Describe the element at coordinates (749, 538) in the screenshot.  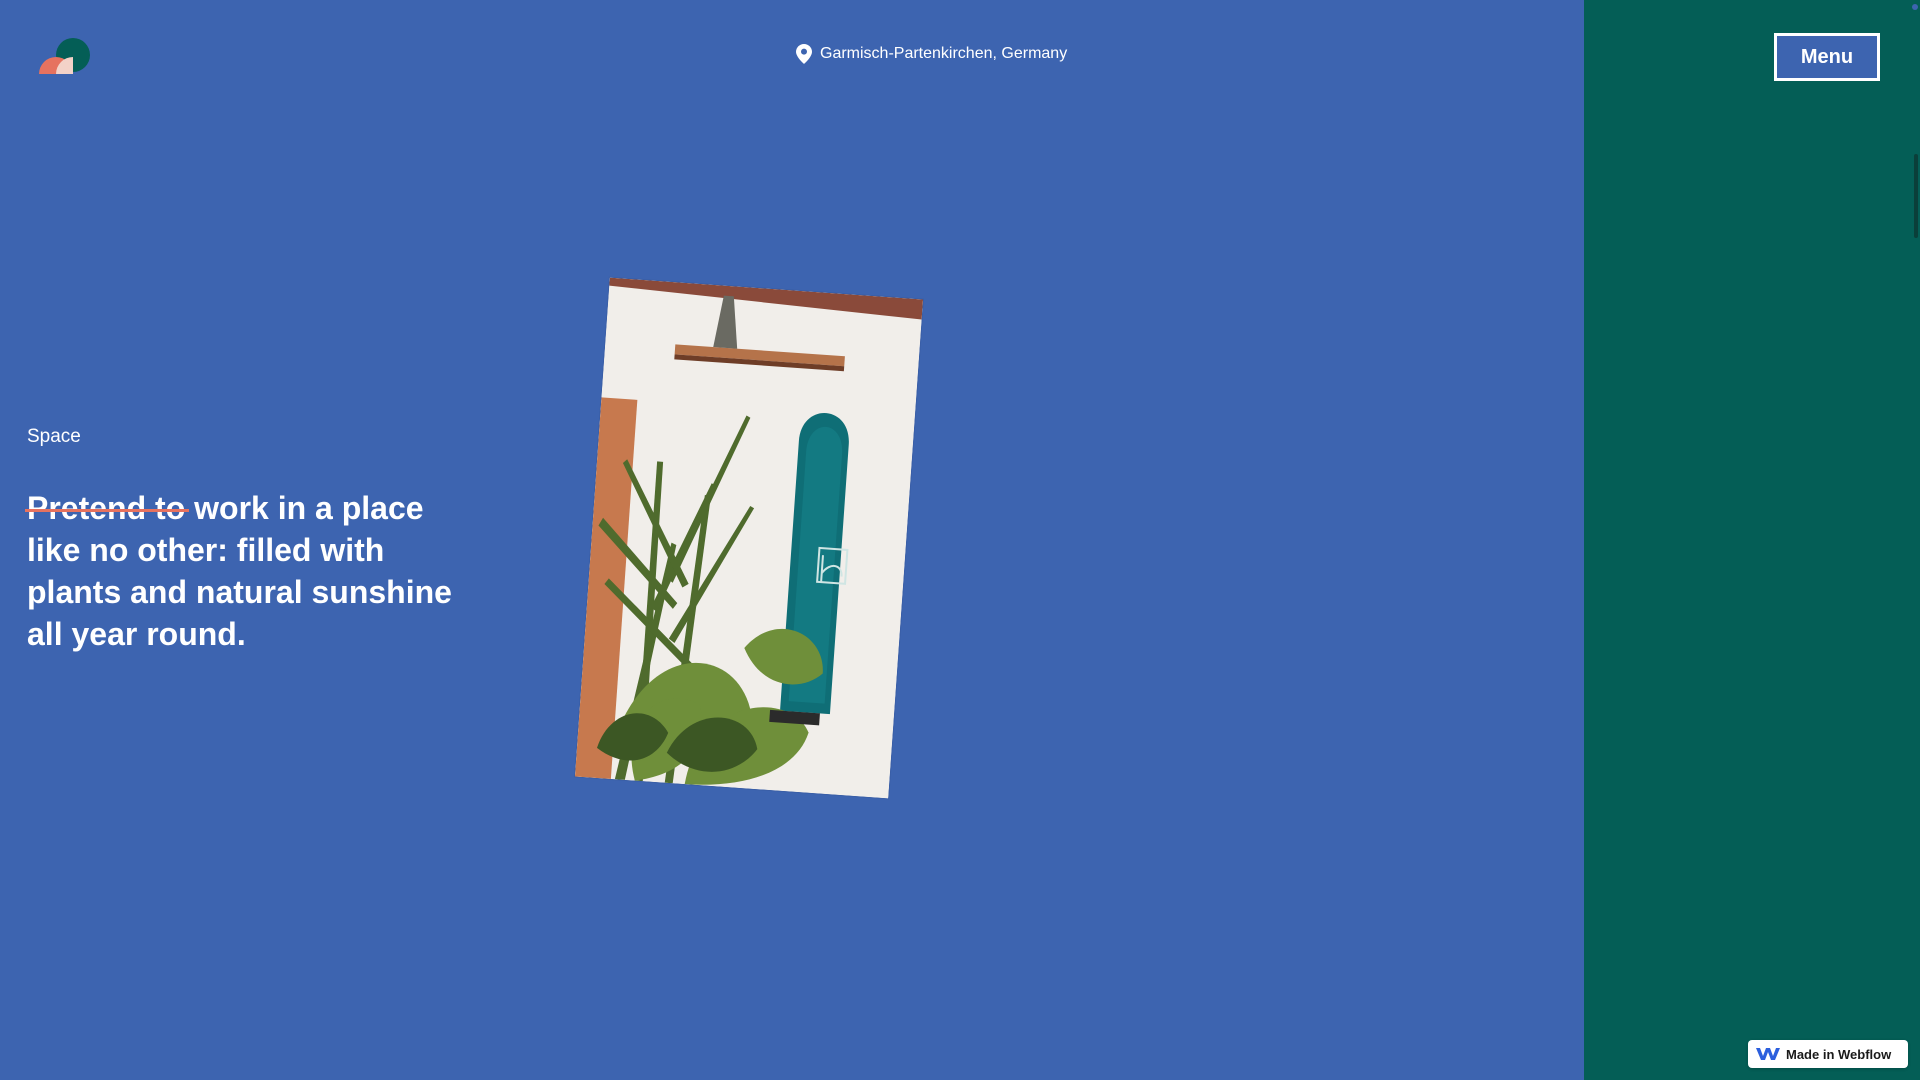
I see `space-photo` at that location.